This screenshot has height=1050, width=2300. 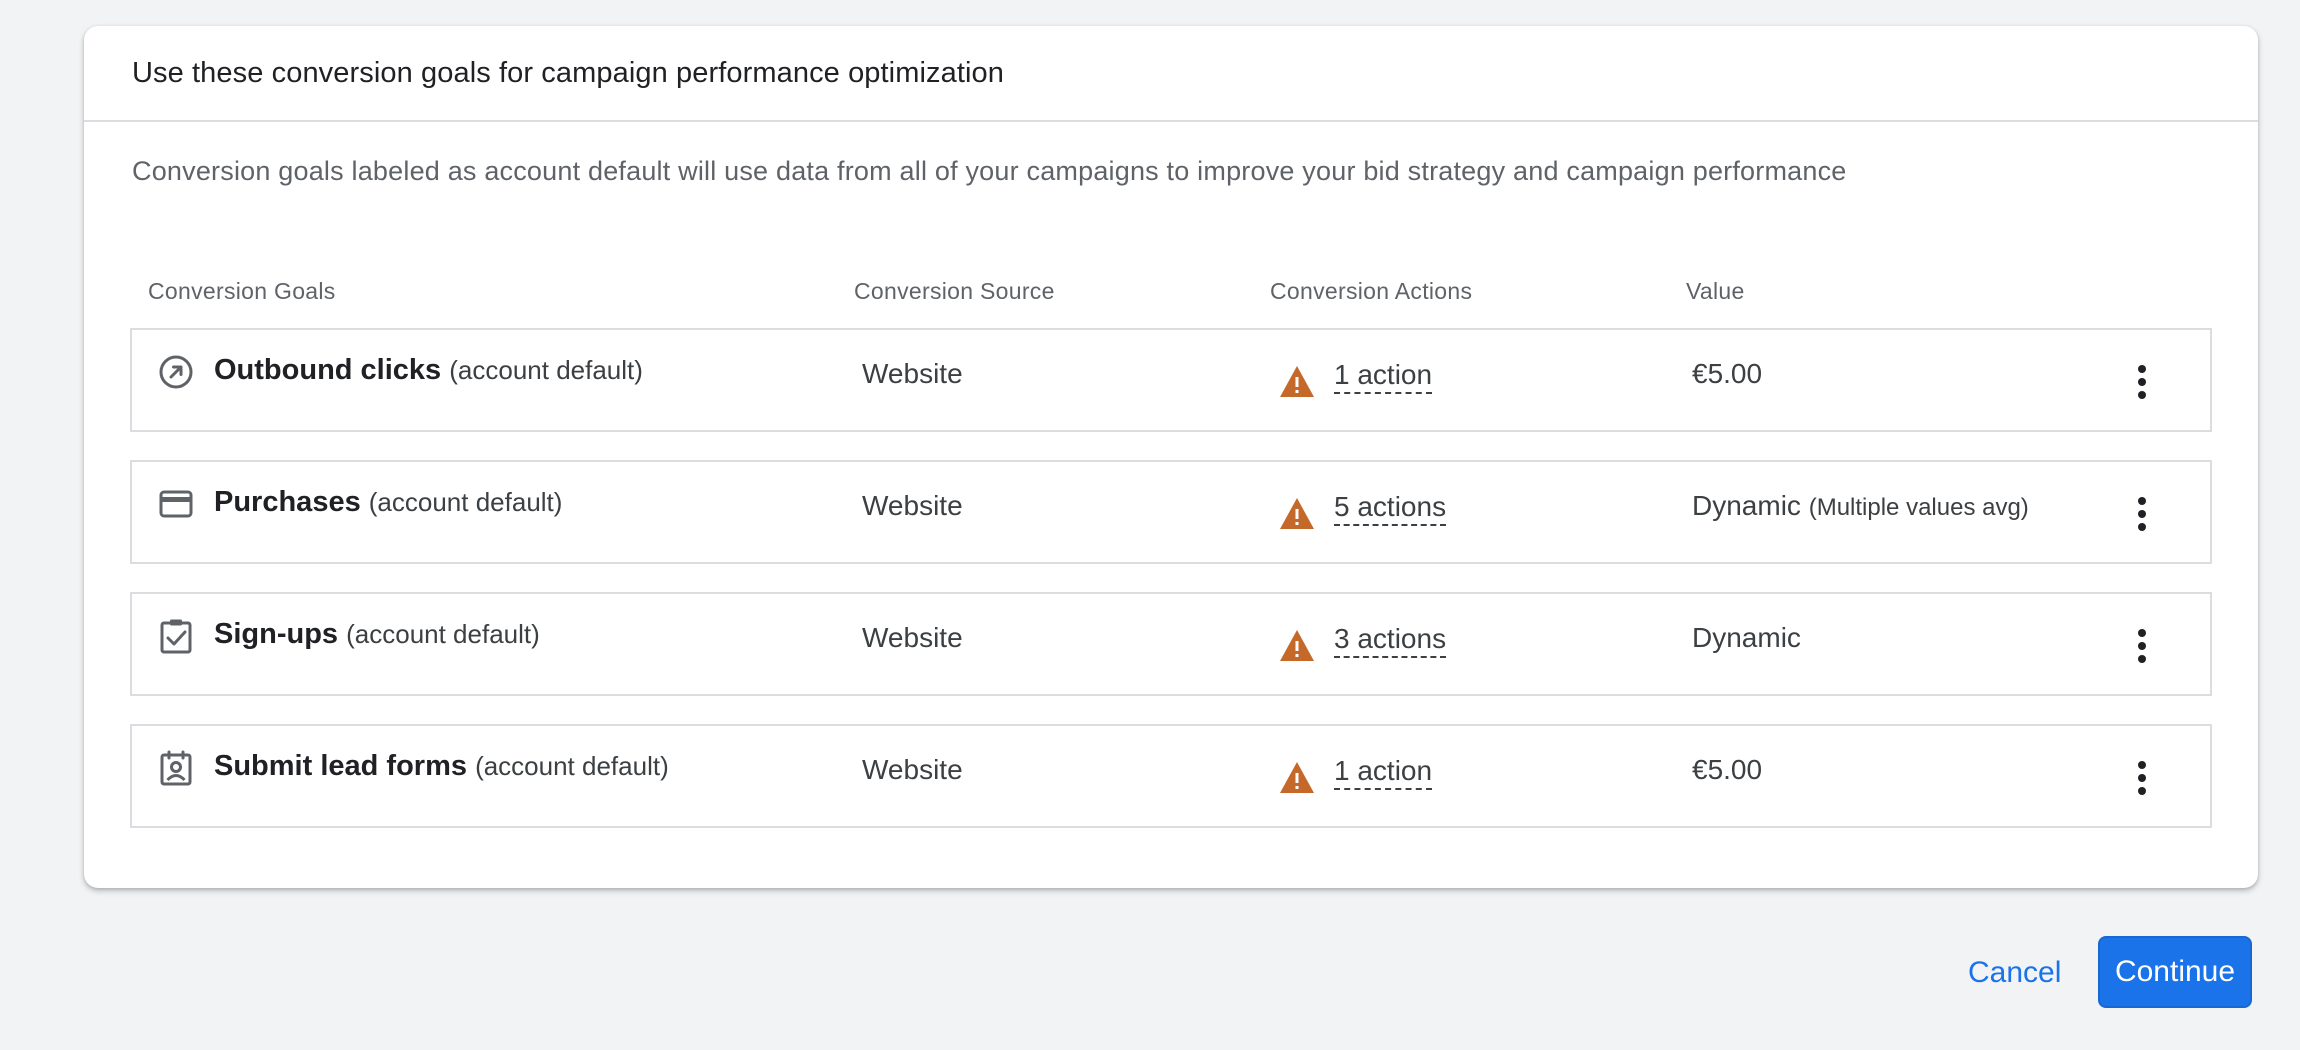 I want to click on goal-name: Sign-ups (account default), so click(x=377, y=634).